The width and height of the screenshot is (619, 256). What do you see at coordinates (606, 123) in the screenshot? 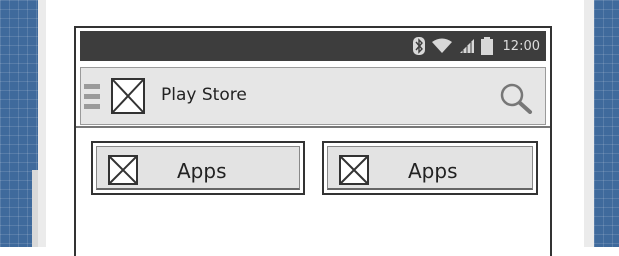
I see `blueprint-background-right` at bounding box center [606, 123].